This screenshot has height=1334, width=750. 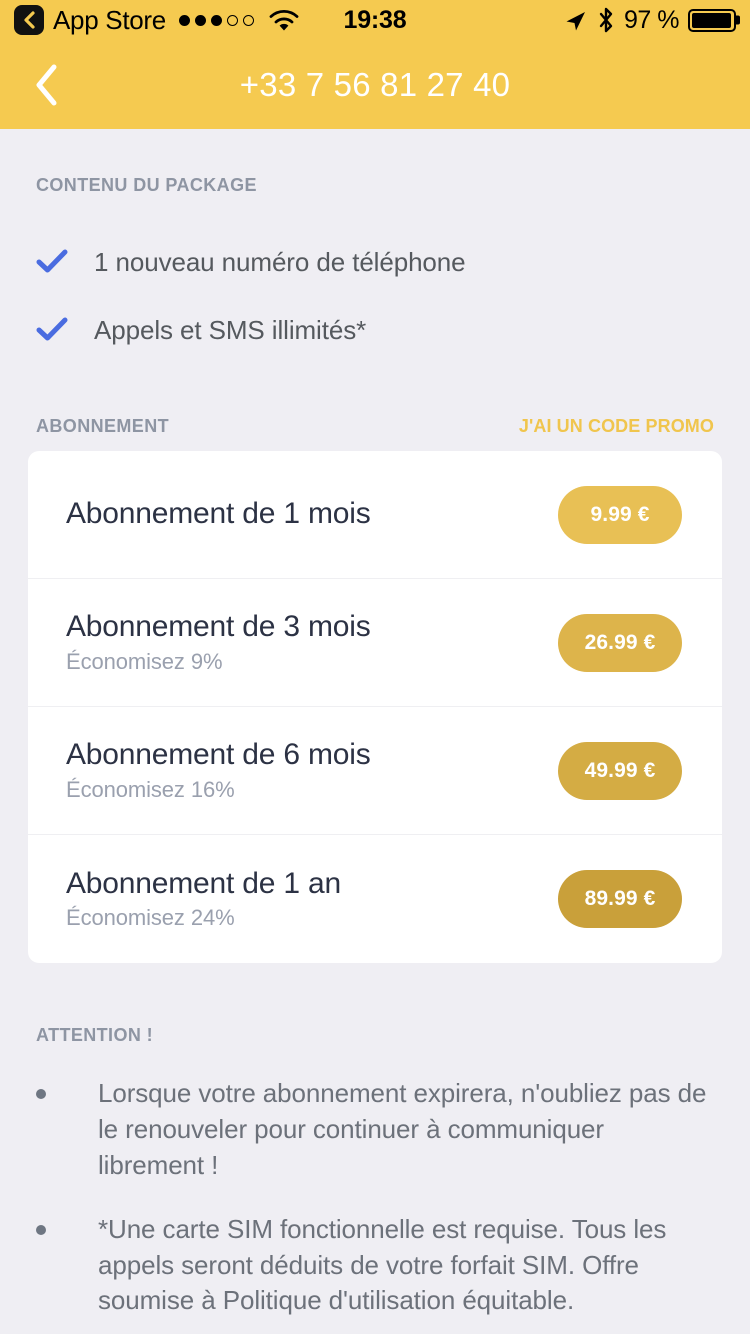 I want to click on status-bar-right: 97 %, so click(x=649, y=20).